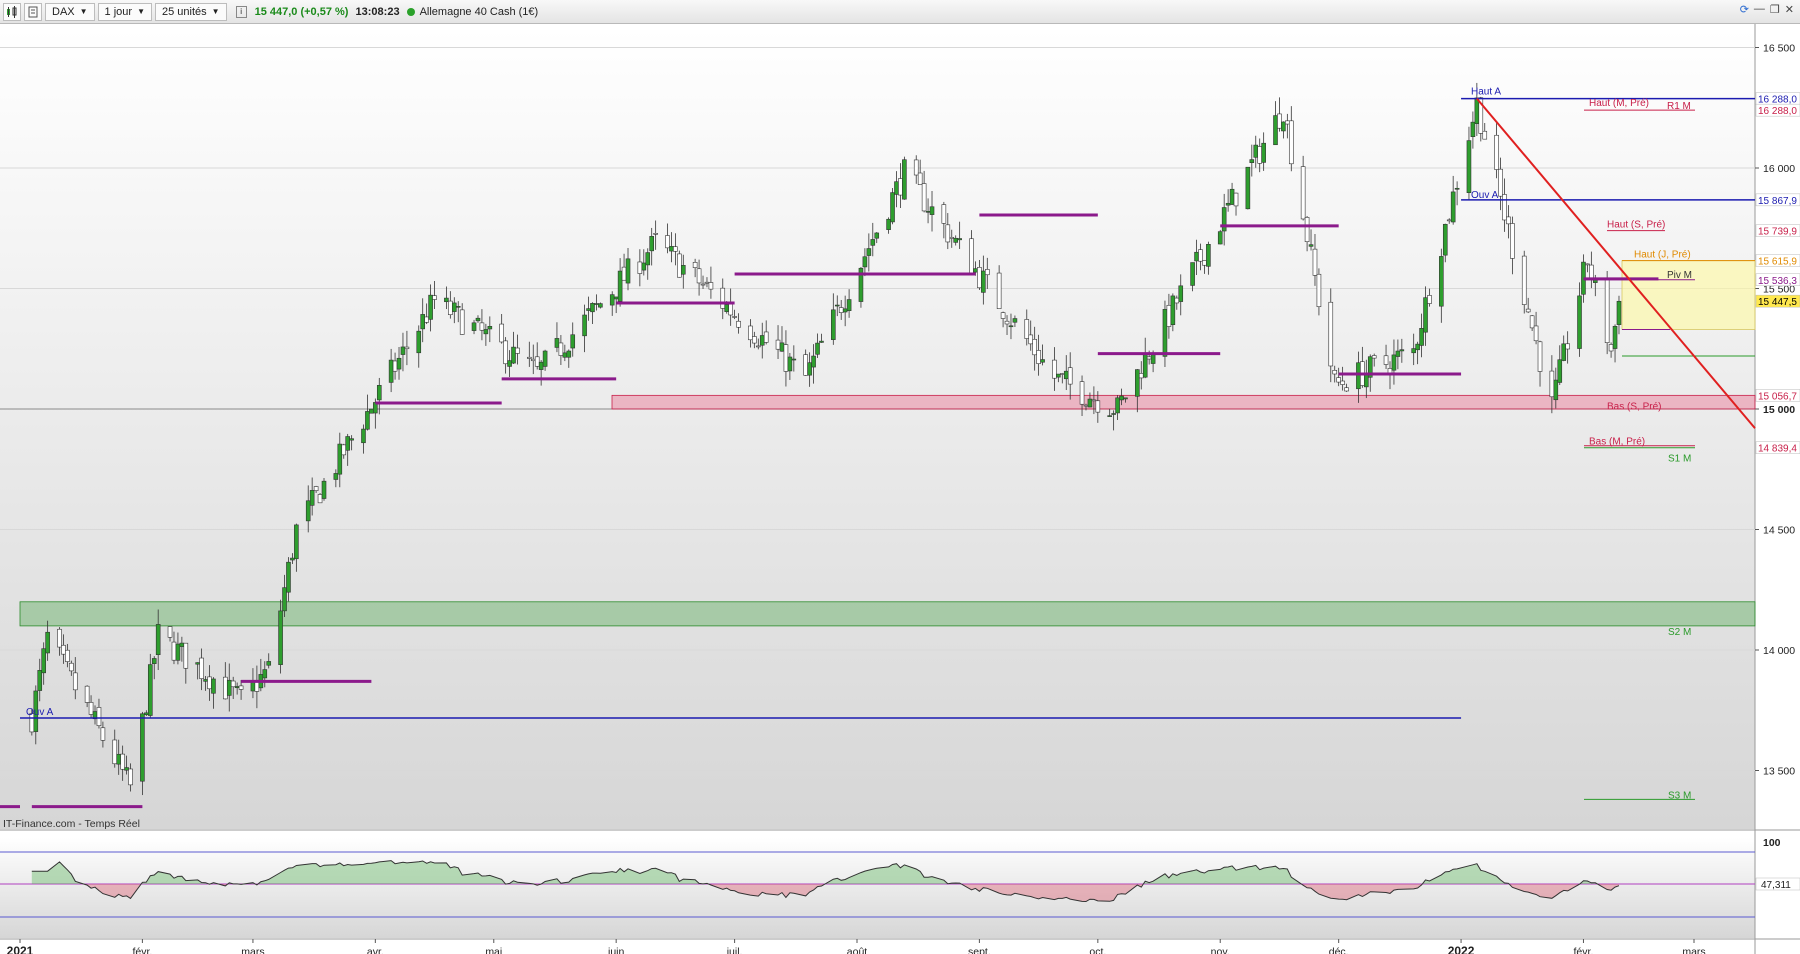 This screenshot has width=1800, height=954. Describe the element at coordinates (70, 11) in the screenshot. I see `symbol-select: DAX ▼` at that location.